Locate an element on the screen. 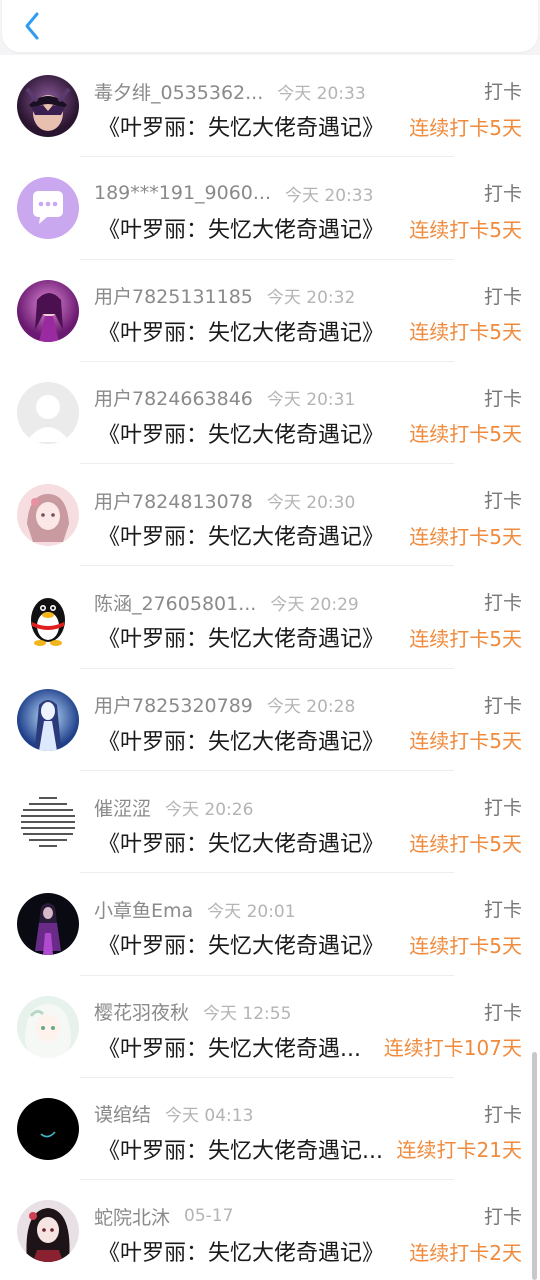 This screenshot has width=540, height=1280. entry-meta: 陈涵_27605801... 今天 20:29 is located at coordinates (310, 602).